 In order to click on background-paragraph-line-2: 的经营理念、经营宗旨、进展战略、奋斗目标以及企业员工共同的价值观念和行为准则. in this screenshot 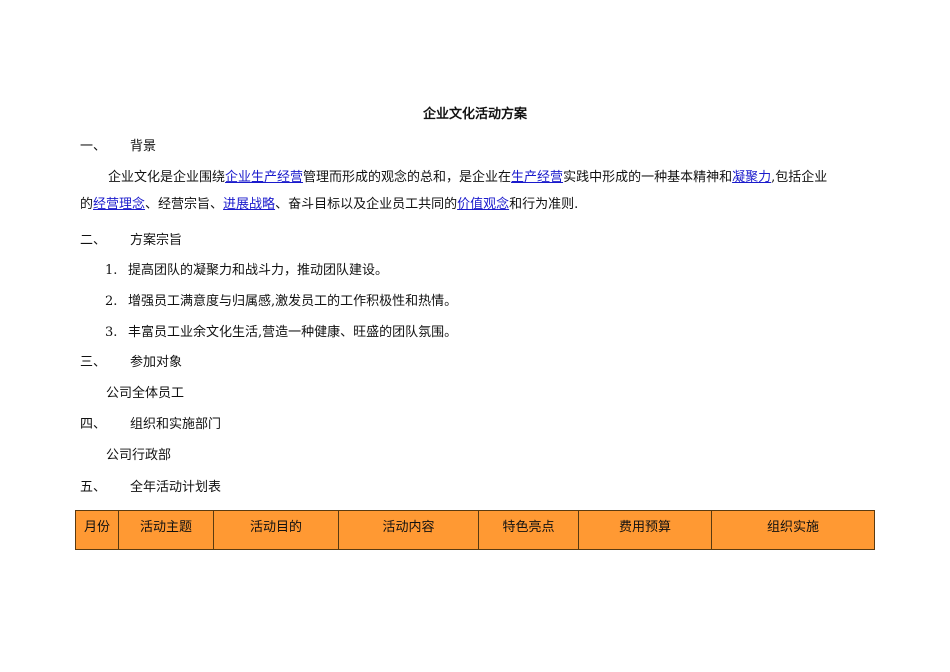, I will do `click(329, 205)`.